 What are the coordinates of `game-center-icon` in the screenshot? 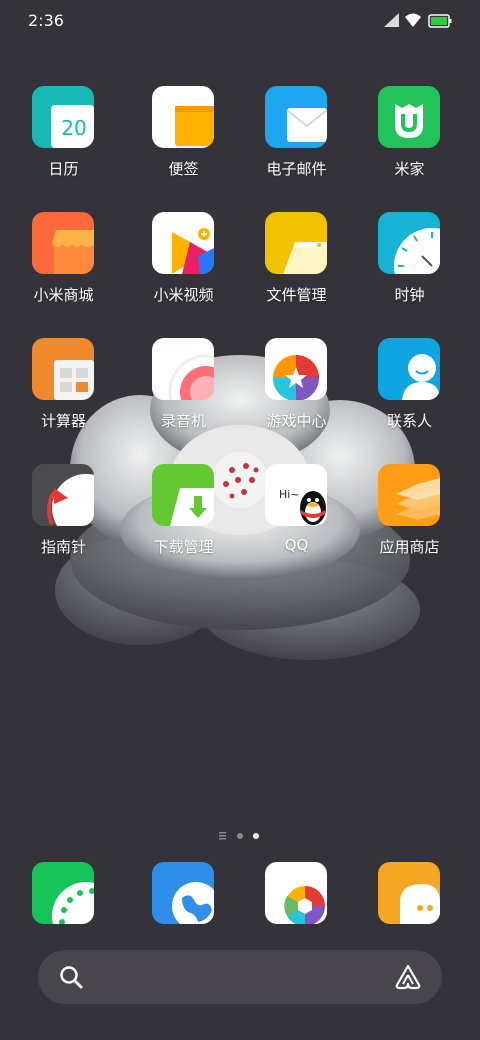 It's located at (296, 369).